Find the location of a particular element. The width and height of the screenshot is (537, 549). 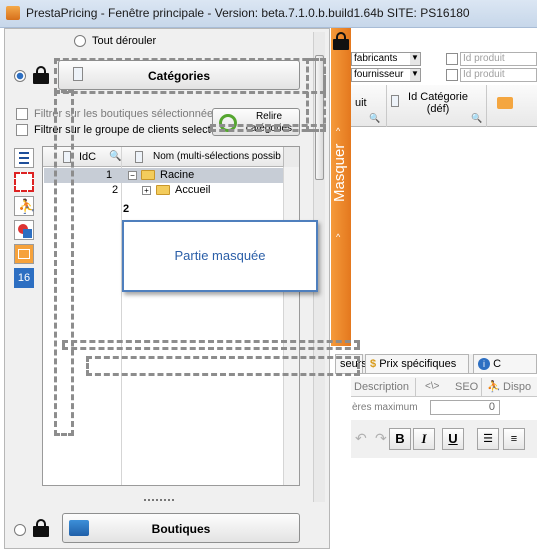

expander-icon: − is located at coordinates (132, 175).